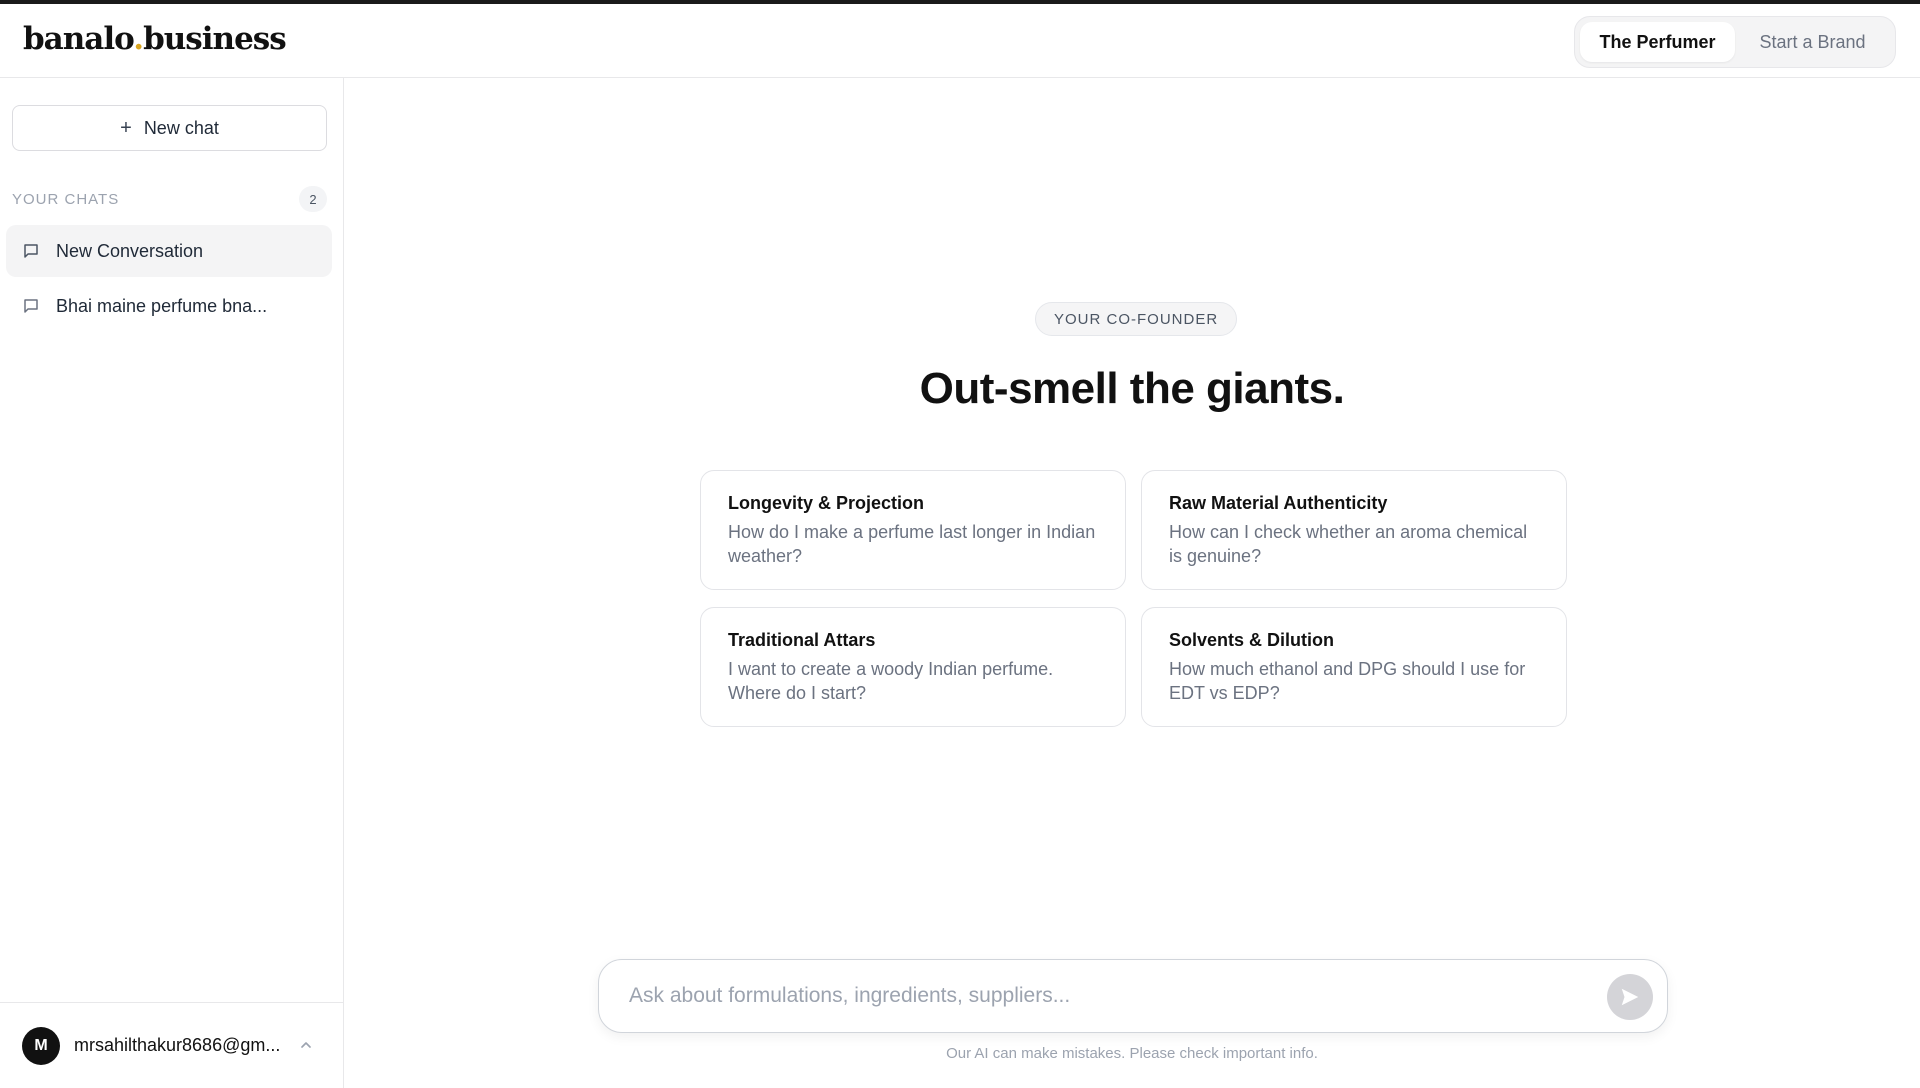  I want to click on send-icon, so click(1630, 997).